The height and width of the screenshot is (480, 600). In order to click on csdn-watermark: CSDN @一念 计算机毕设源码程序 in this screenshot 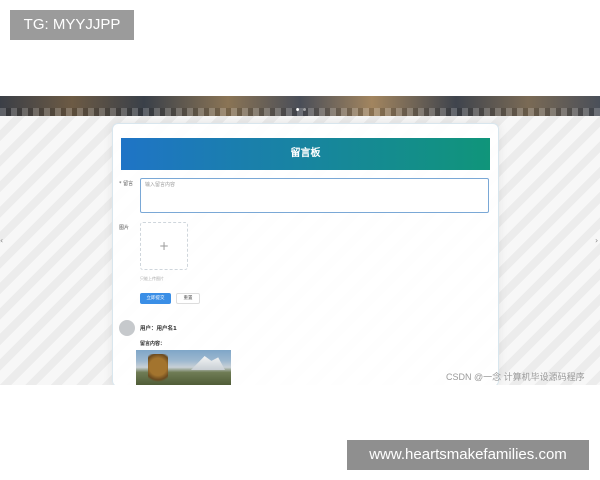, I will do `click(515, 377)`.